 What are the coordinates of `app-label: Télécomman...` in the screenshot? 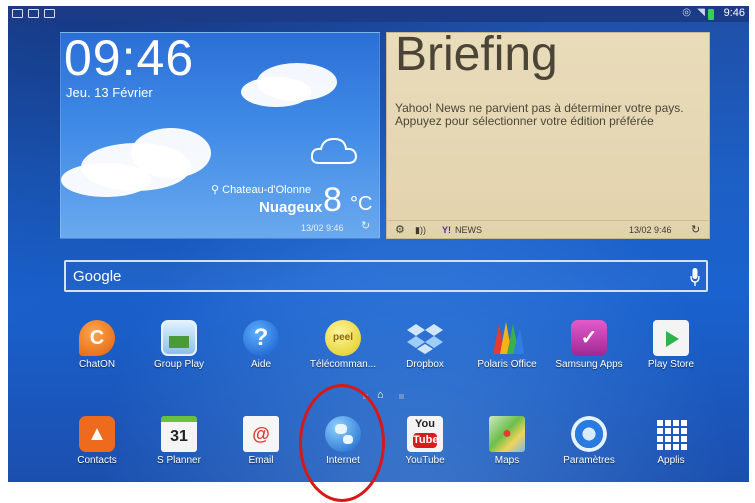 It's located at (343, 364).